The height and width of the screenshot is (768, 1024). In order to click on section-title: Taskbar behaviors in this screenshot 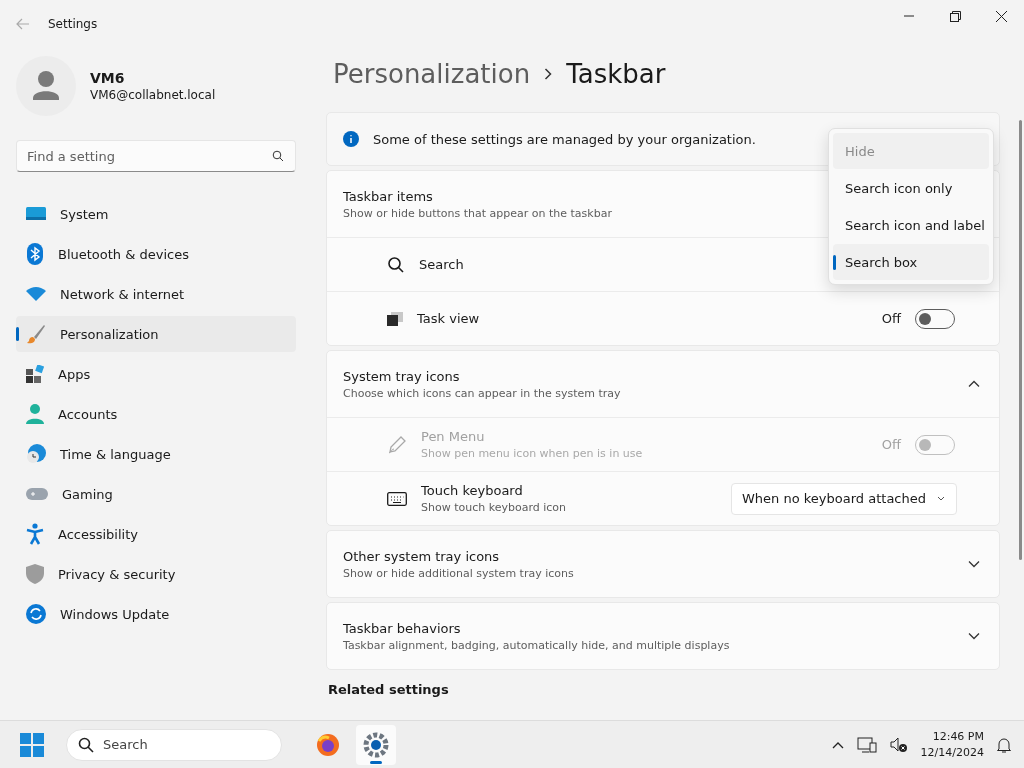, I will do `click(402, 628)`.